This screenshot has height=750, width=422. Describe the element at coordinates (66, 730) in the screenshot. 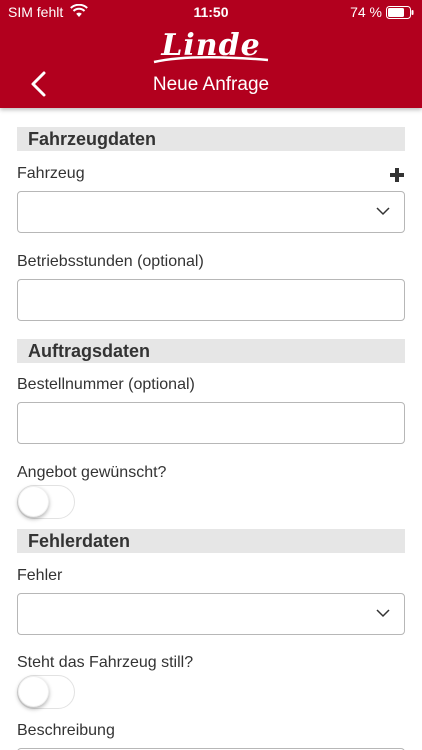

I see `description-label: Beschreibung` at that location.